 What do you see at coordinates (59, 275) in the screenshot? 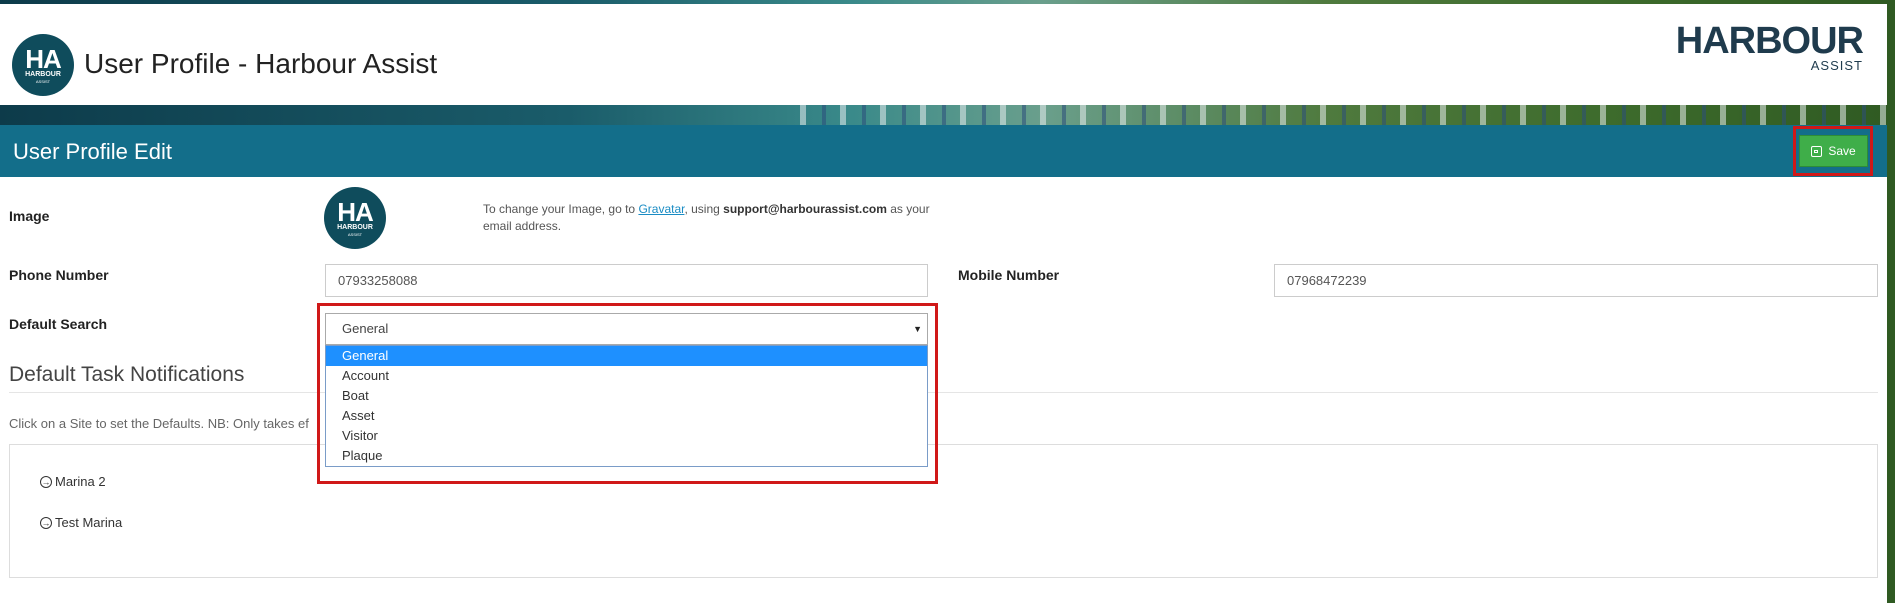
I see `phone-label: Phone Number` at bounding box center [59, 275].